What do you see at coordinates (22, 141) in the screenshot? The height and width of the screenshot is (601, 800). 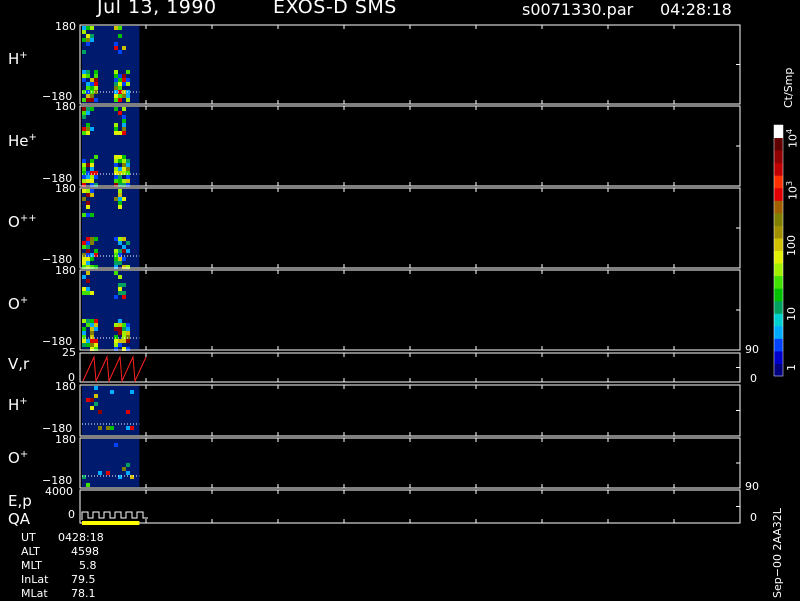 I see `panel-label-he-plus: He+` at bounding box center [22, 141].